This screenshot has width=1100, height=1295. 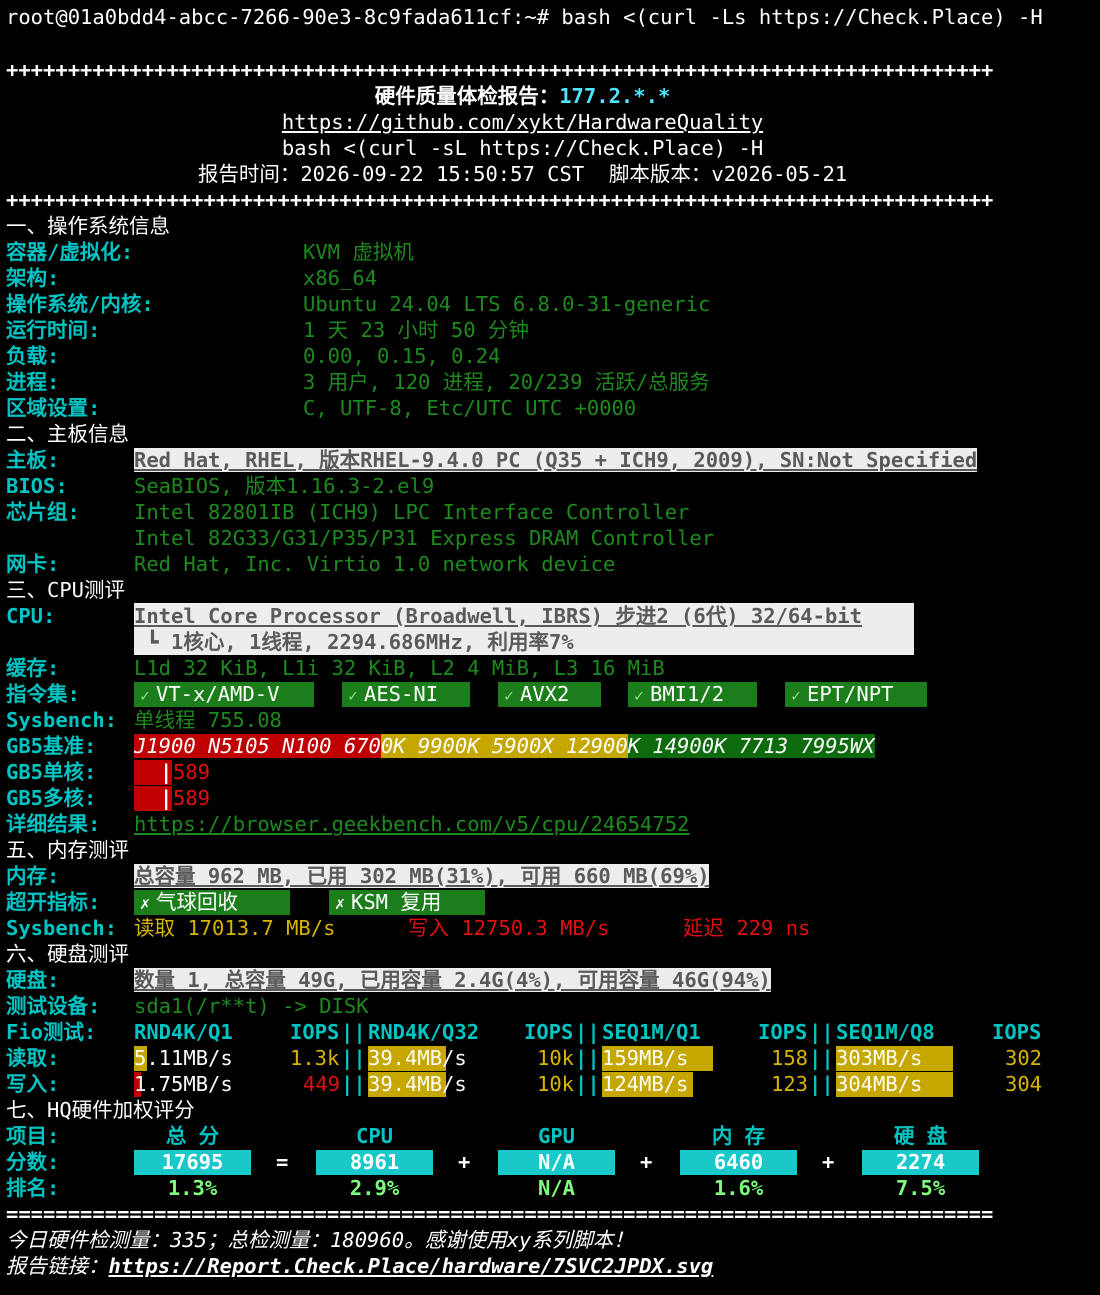 What do you see at coordinates (646, 1162) in the screenshot?
I see `score-op-plus-2: +` at bounding box center [646, 1162].